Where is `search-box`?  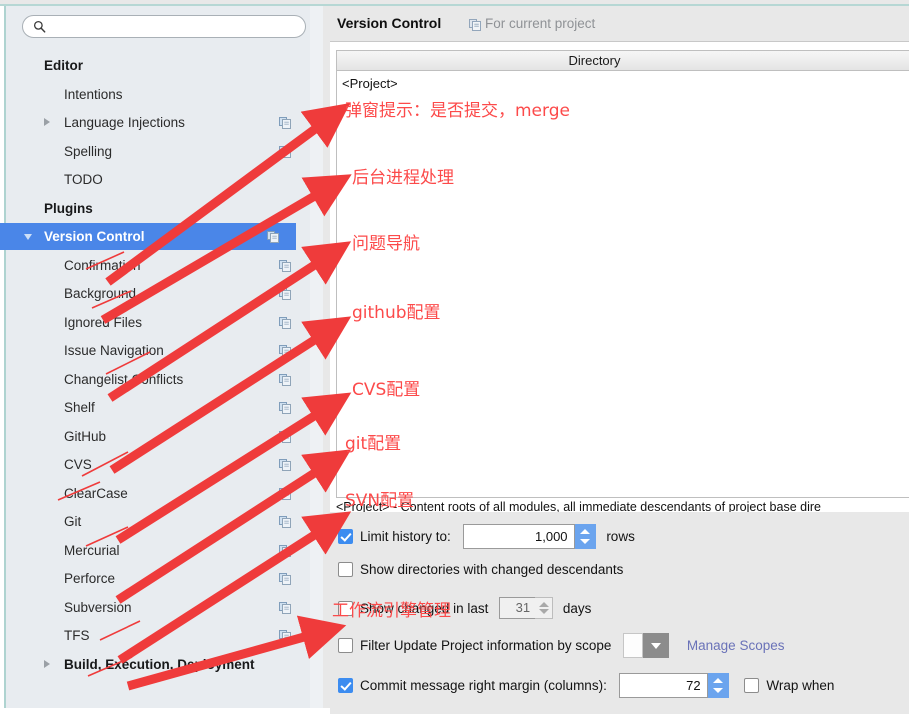 search-box is located at coordinates (165, 27).